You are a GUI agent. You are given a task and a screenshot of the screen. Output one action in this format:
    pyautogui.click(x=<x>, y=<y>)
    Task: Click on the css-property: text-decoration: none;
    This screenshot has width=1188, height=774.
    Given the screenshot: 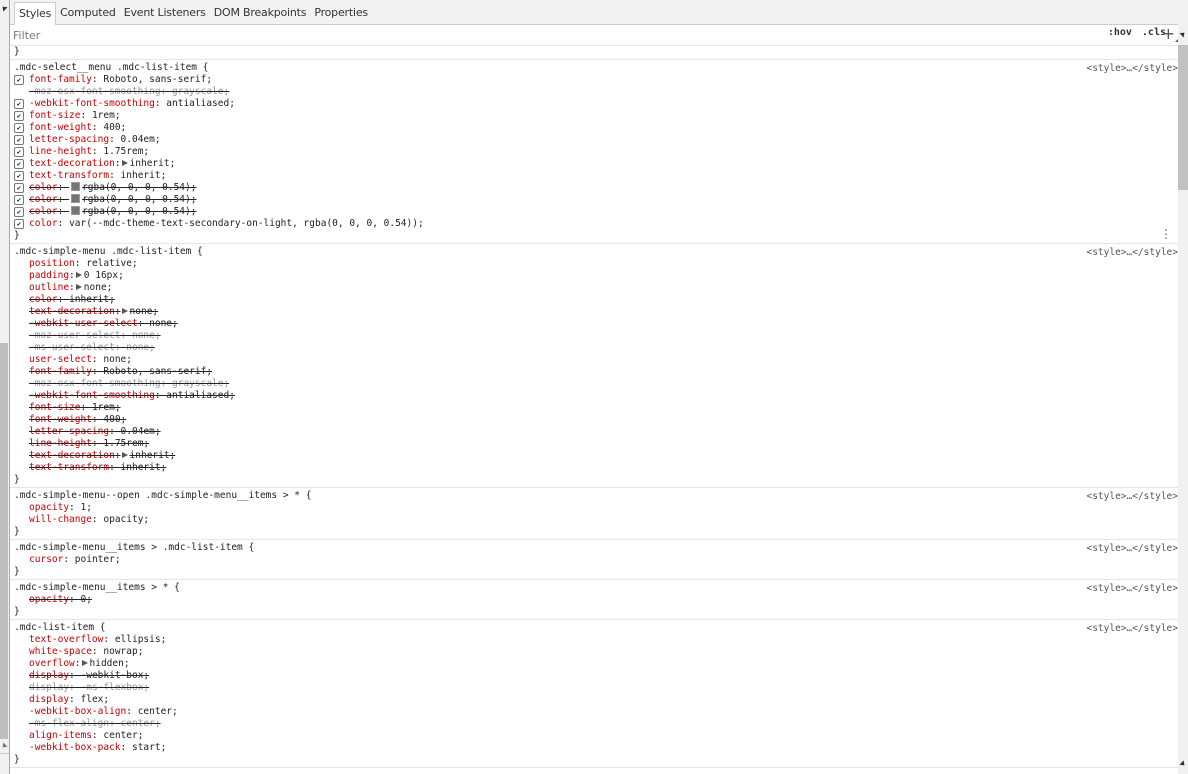 What is the action you would take?
    pyautogui.click(x=596, y=312)
    